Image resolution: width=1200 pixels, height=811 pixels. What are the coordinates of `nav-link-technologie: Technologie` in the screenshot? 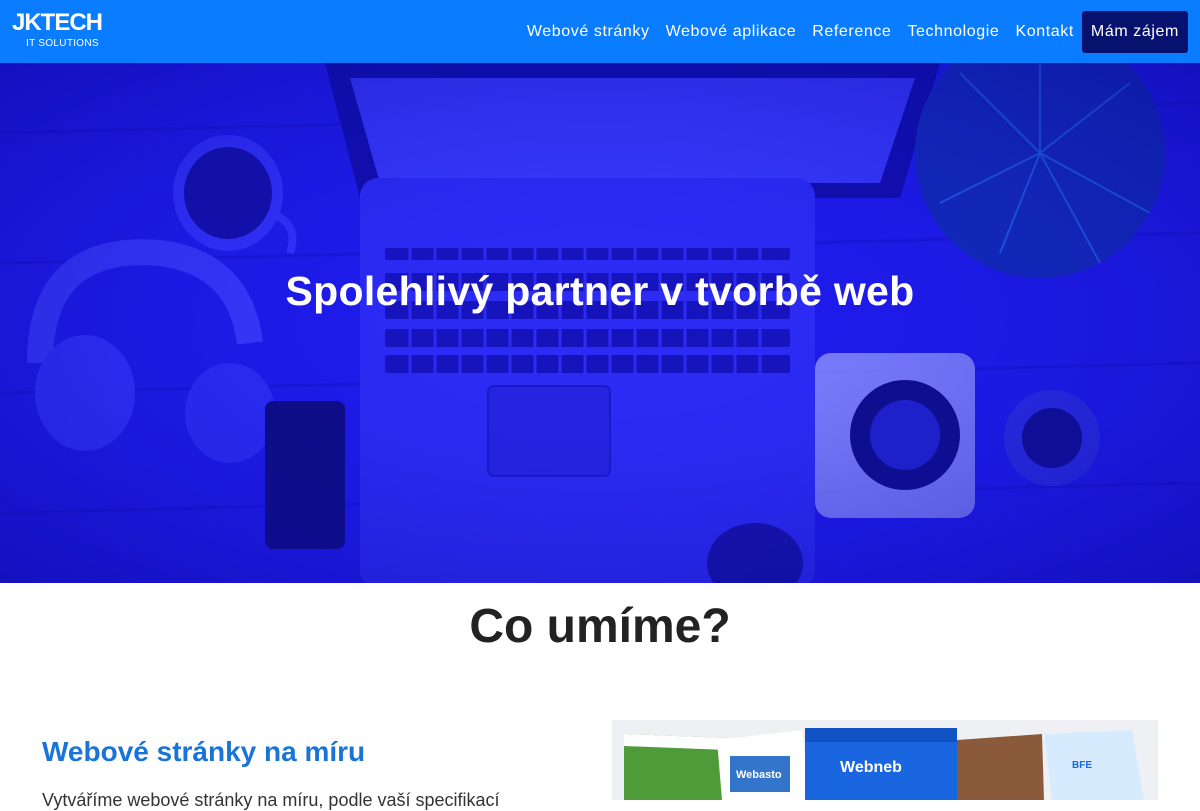 It's located at (953, 32).